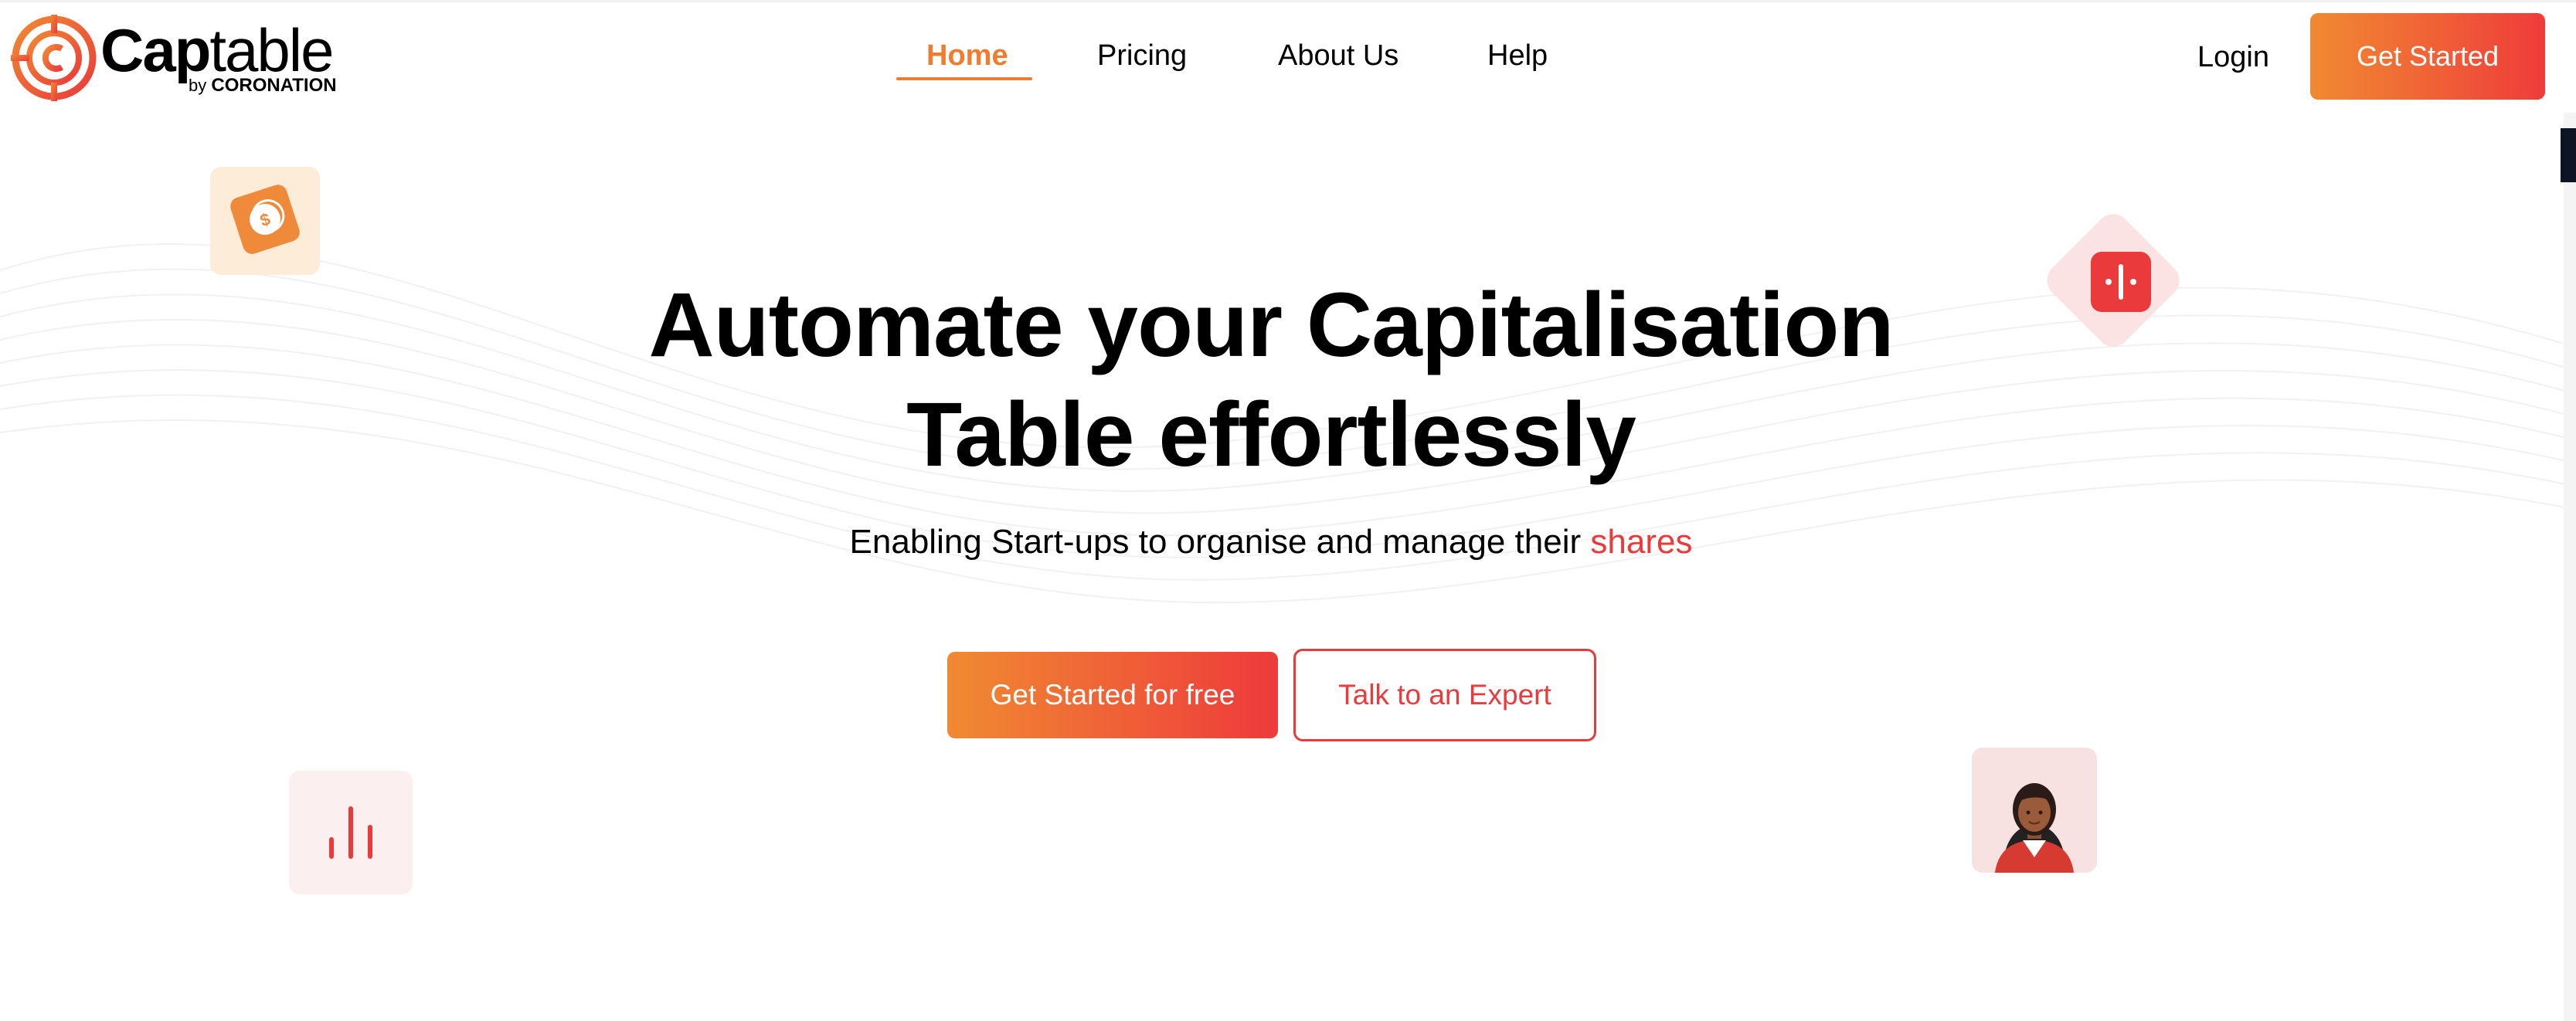  What do you see at coordinates (2034, 828) in the screenshot?
I see `woman-avatar-icon` at bounding box center [2034, 828].